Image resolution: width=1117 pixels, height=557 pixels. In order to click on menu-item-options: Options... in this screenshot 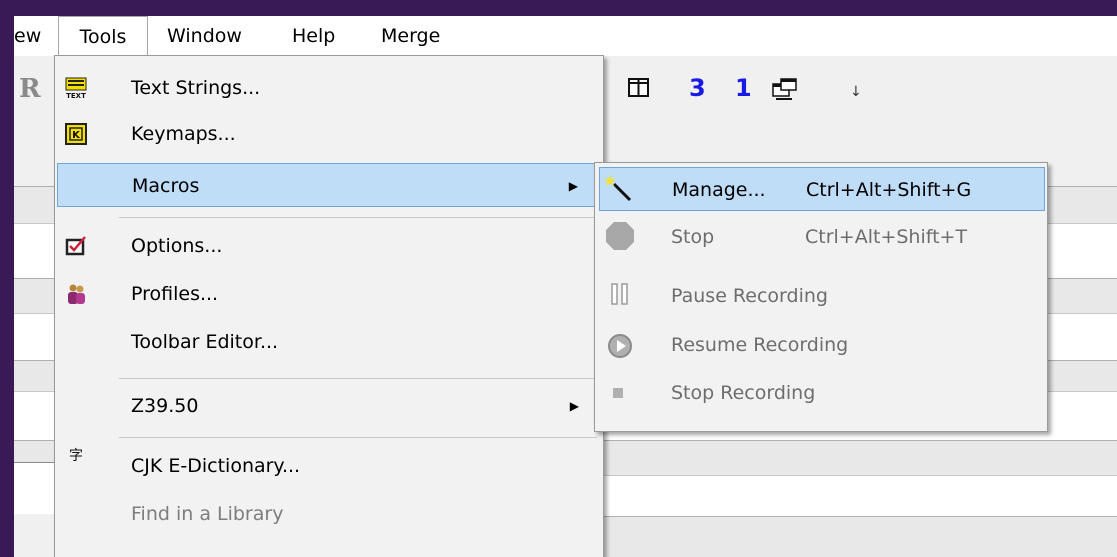, I will do `click(329, 246)`.